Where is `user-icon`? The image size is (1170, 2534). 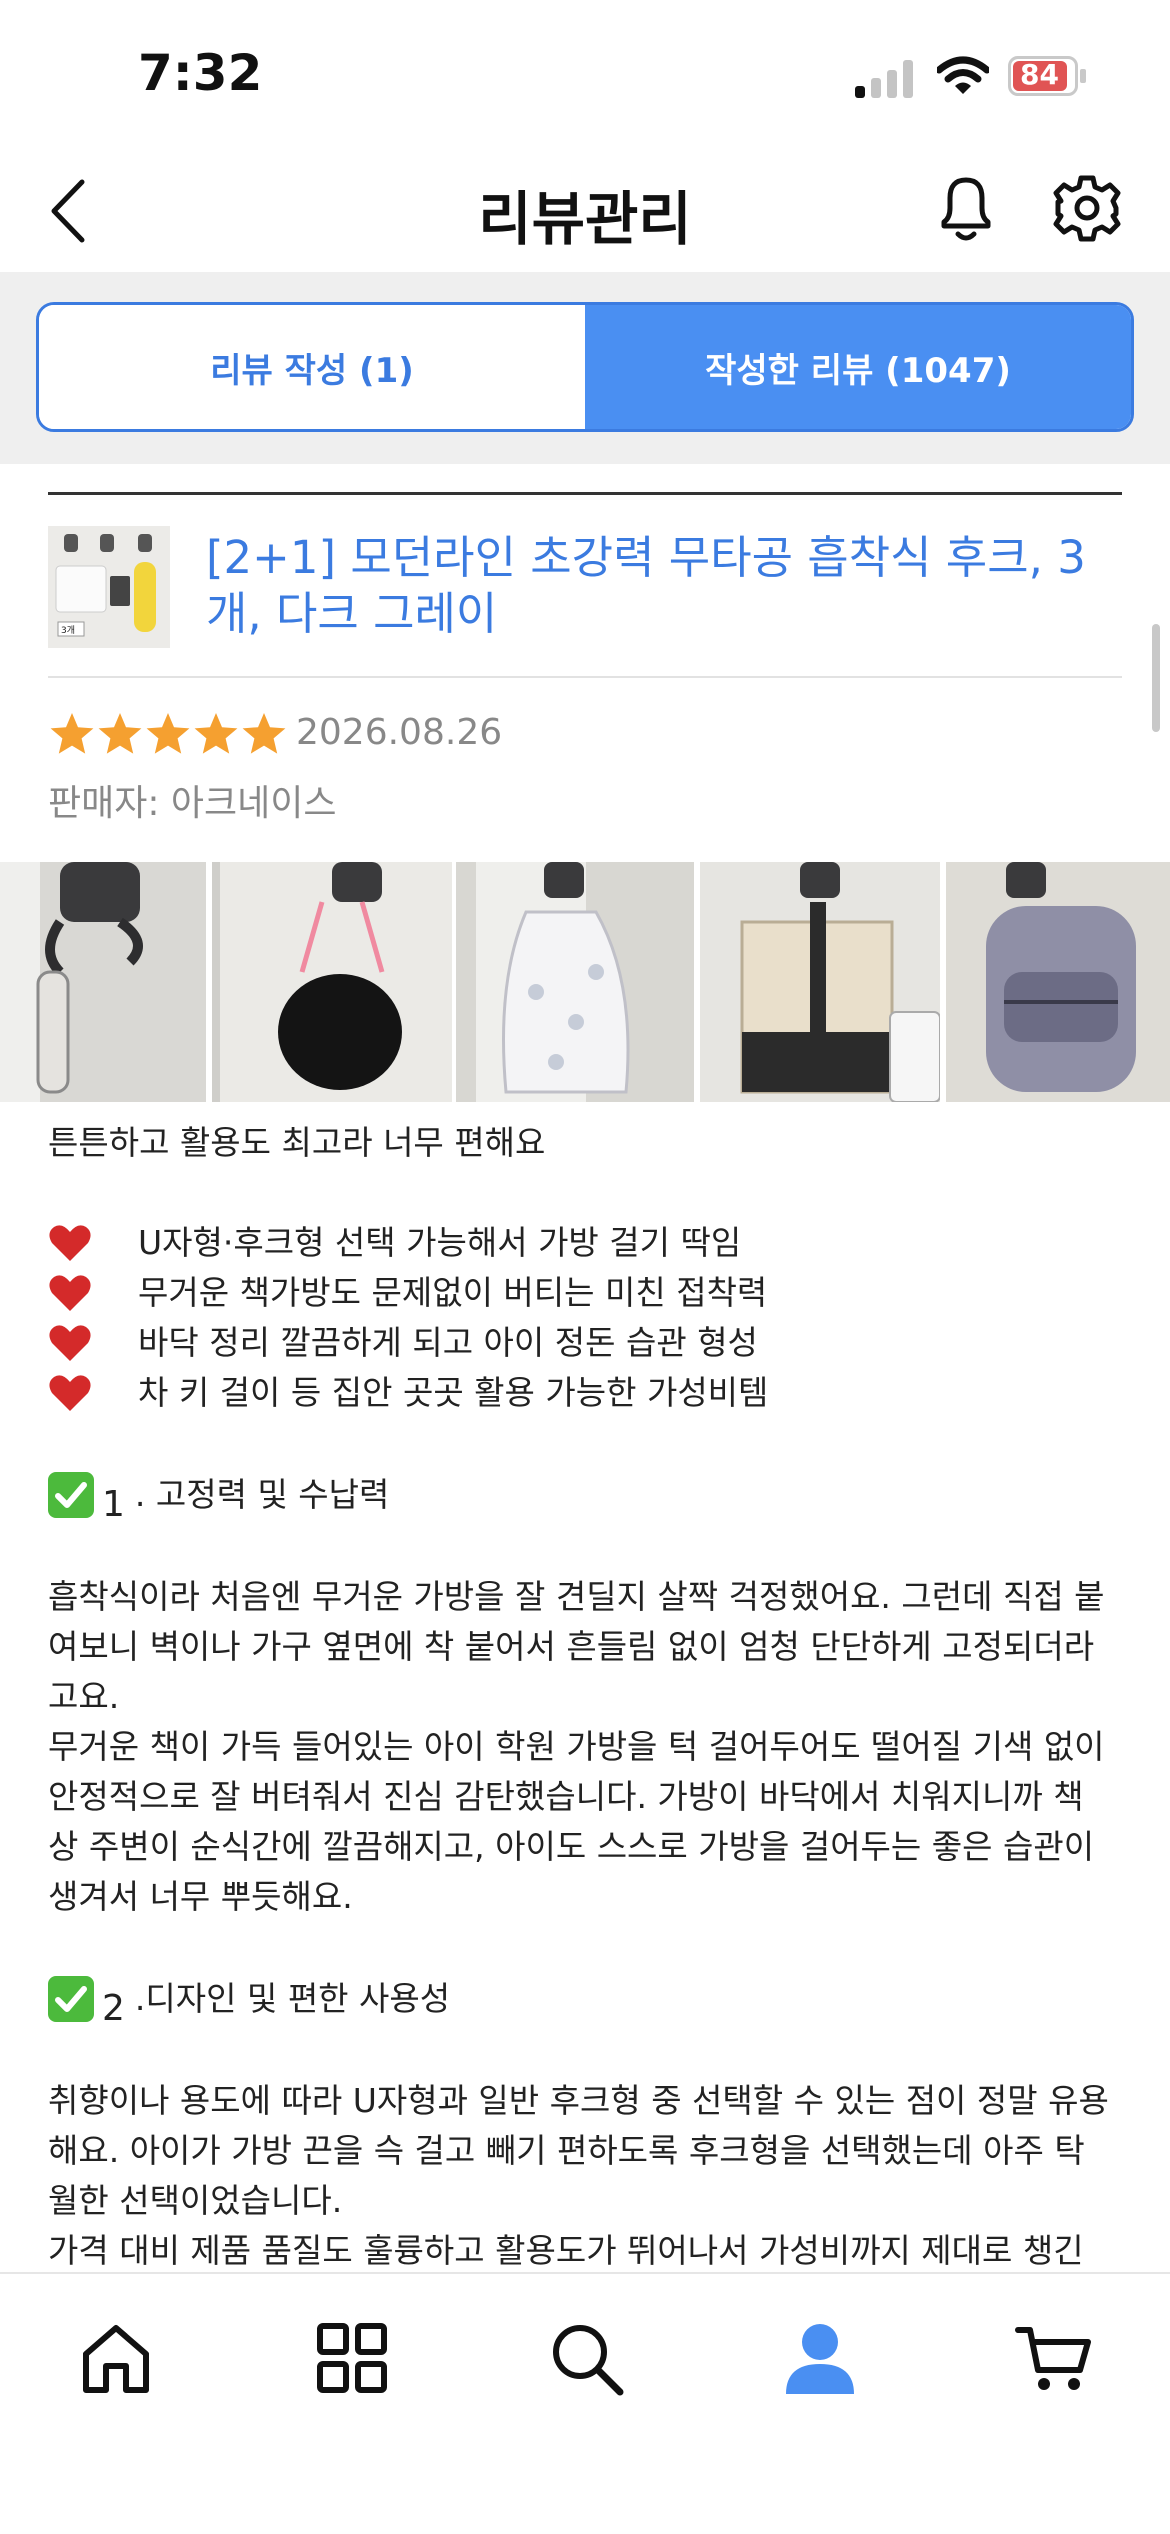 user-icon is located at coordinates (820, 2358).